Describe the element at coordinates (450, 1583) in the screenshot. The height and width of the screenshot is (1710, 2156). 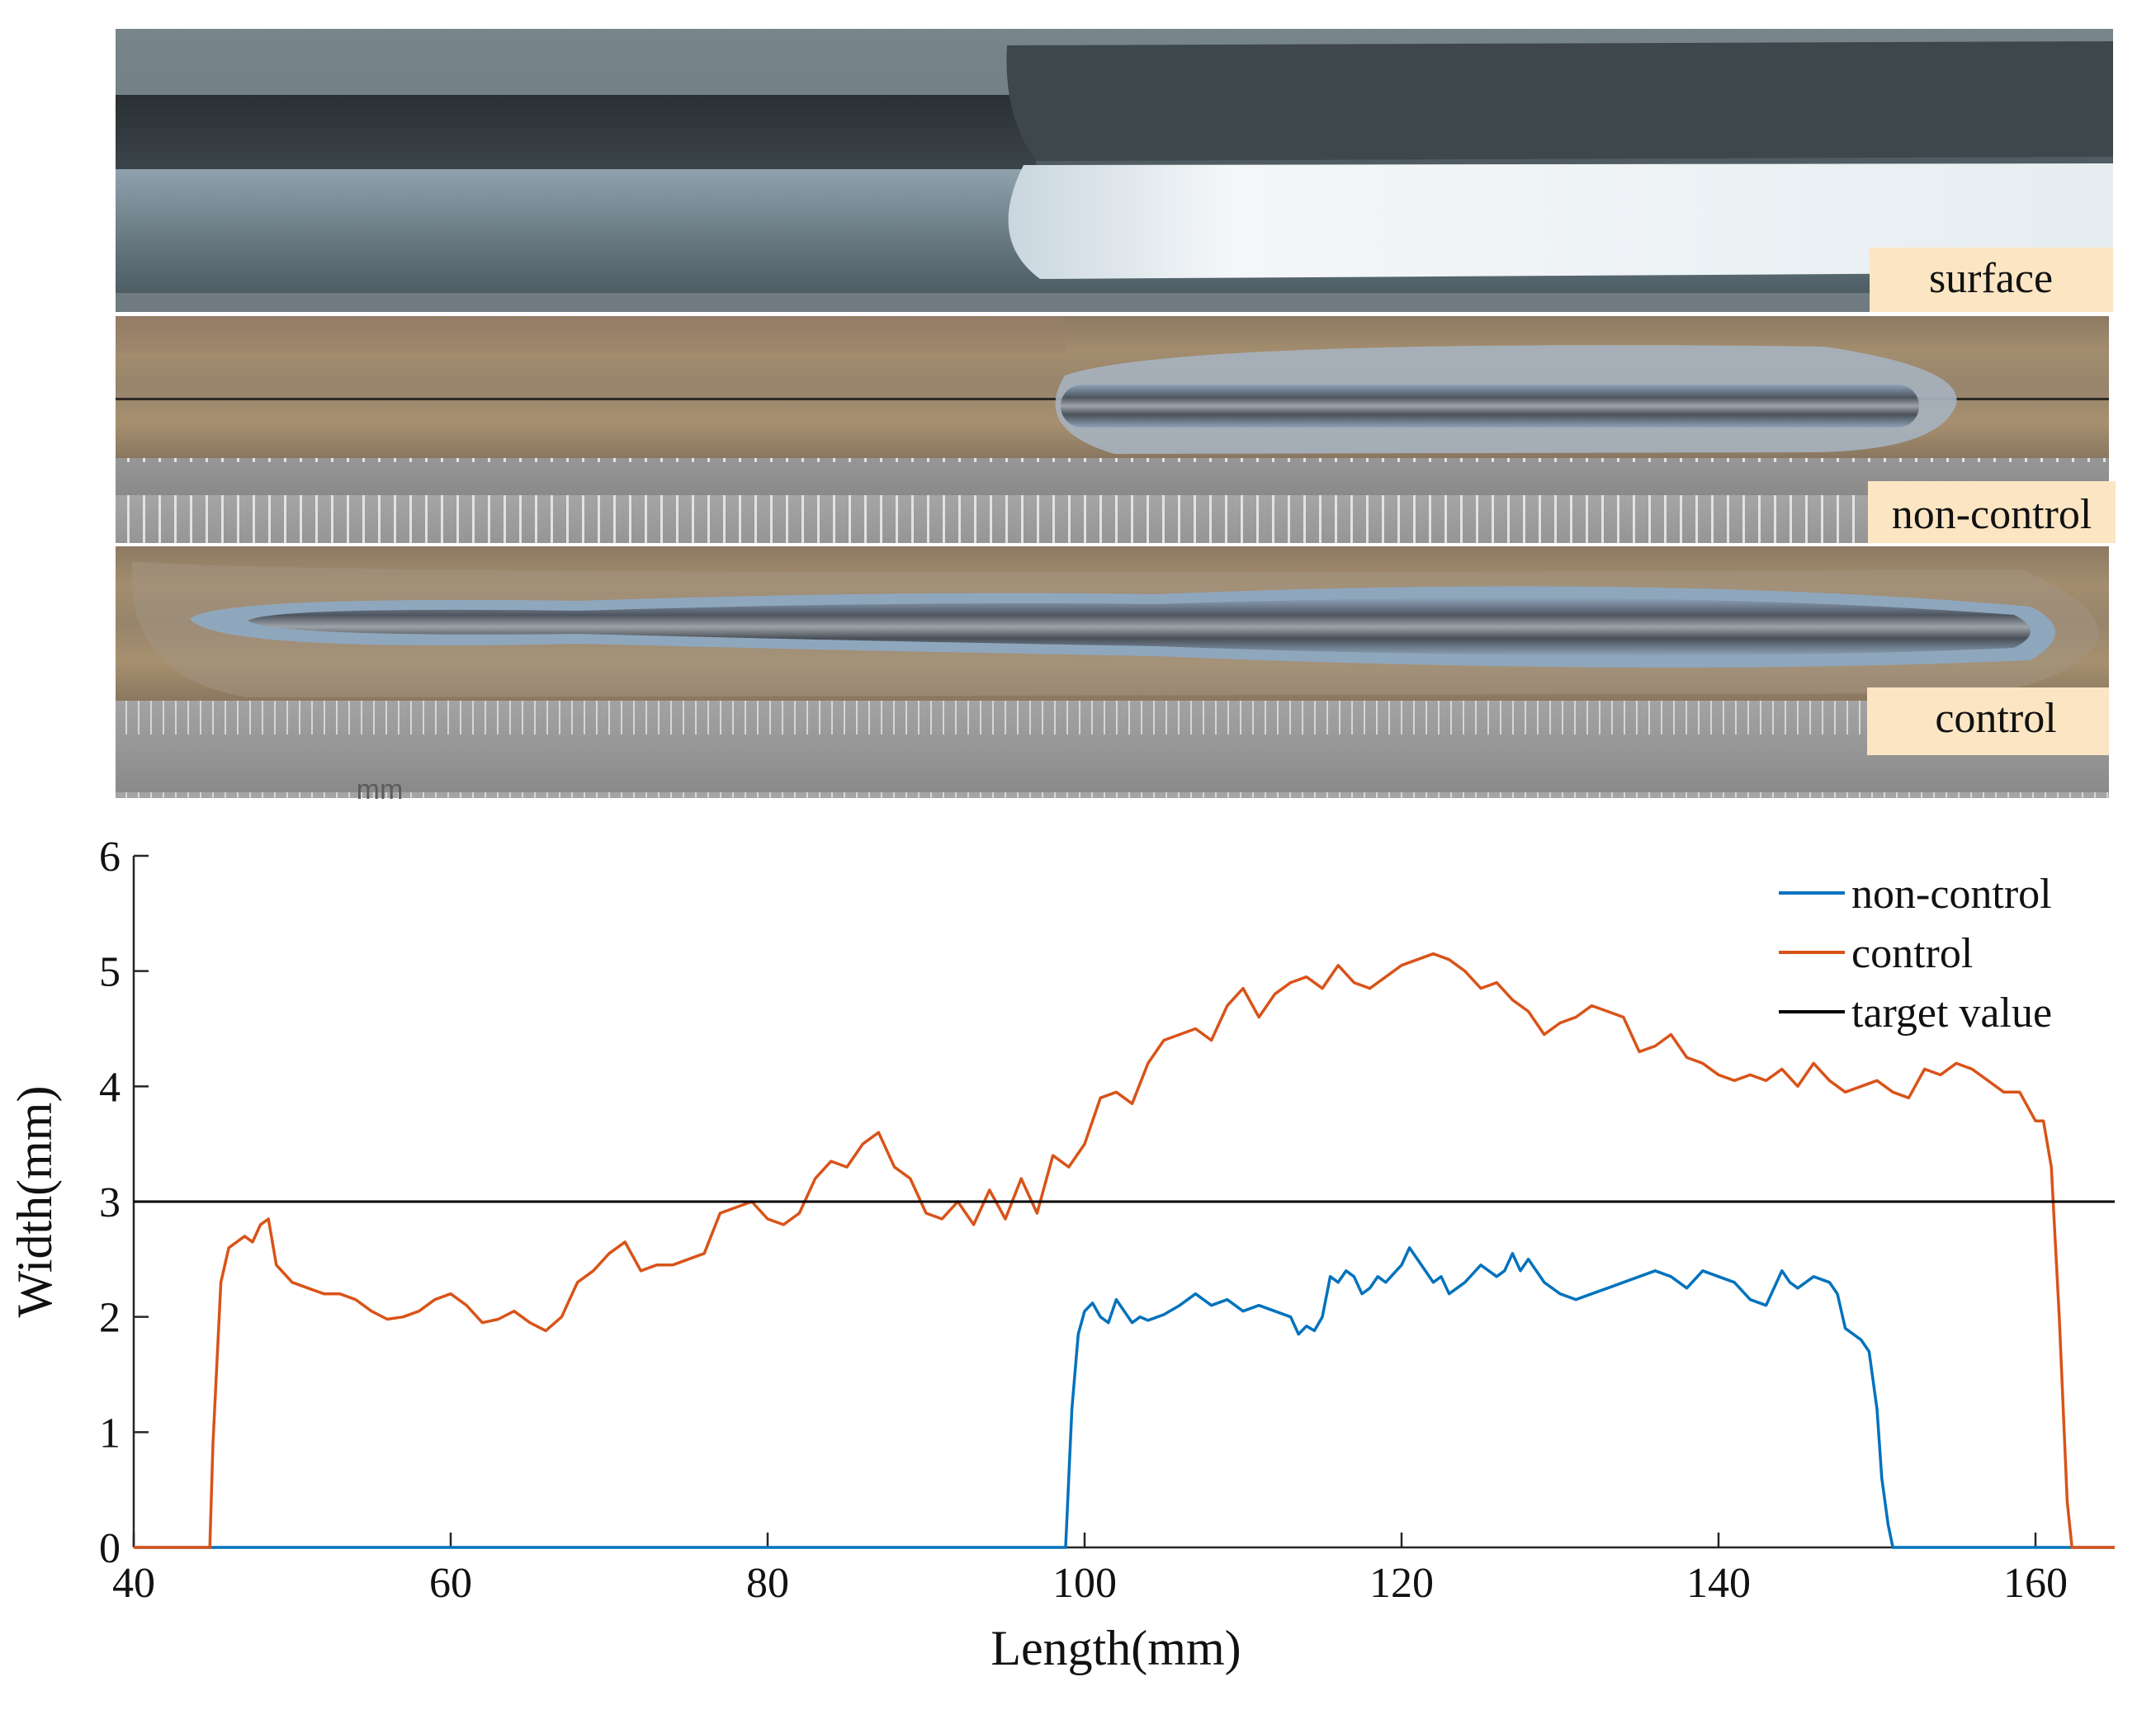
I see `x-tick-label: 60` at that location.